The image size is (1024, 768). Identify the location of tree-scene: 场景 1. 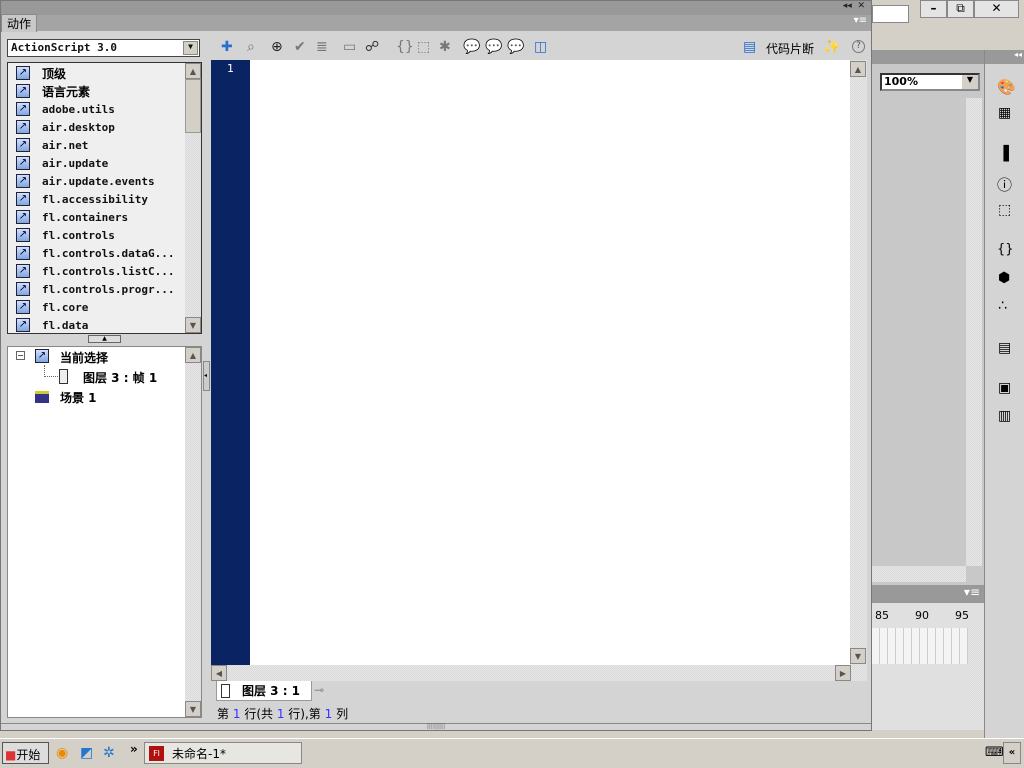
(78, 397).